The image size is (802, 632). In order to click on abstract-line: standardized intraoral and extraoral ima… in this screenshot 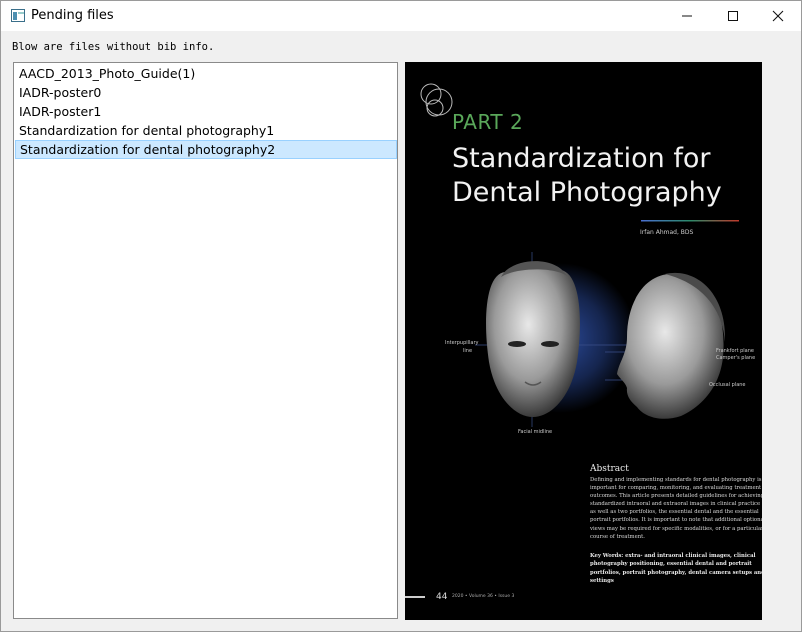, I will do `click(675, 504)`.